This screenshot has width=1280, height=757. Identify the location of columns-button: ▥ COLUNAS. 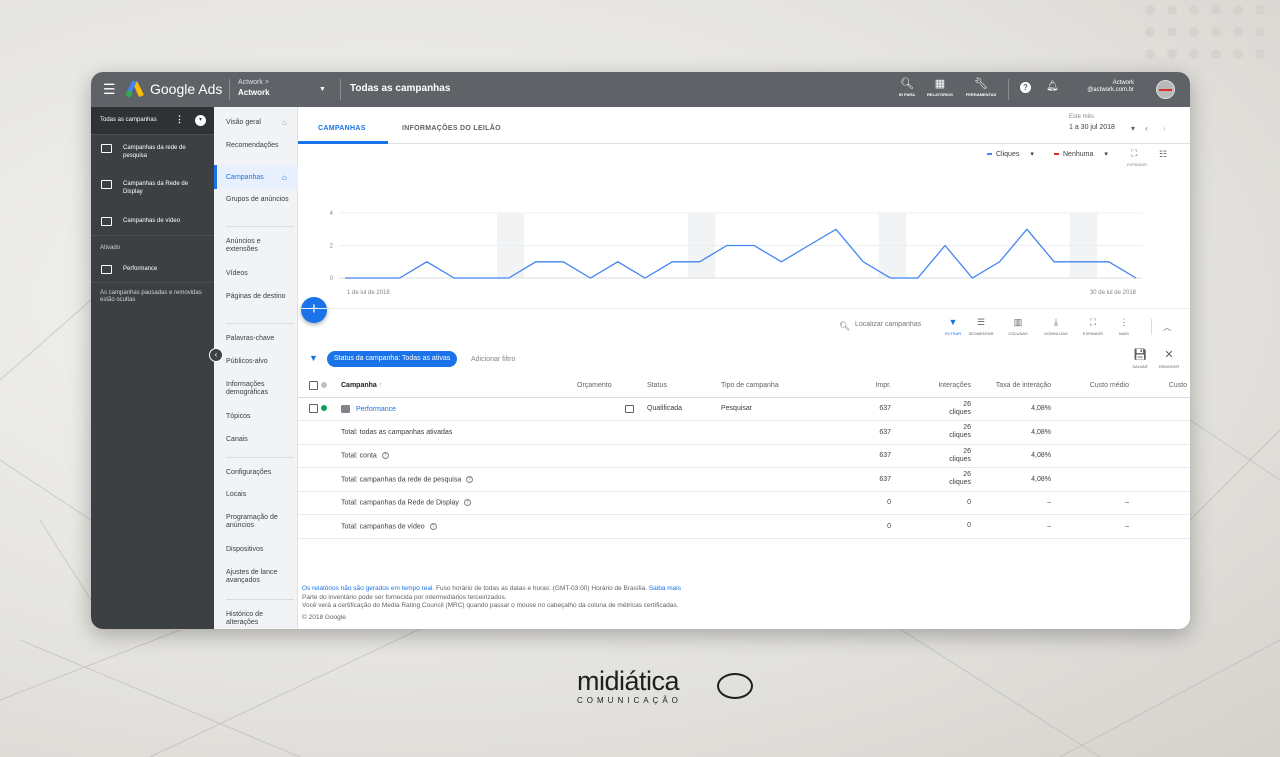
(1018, 326).